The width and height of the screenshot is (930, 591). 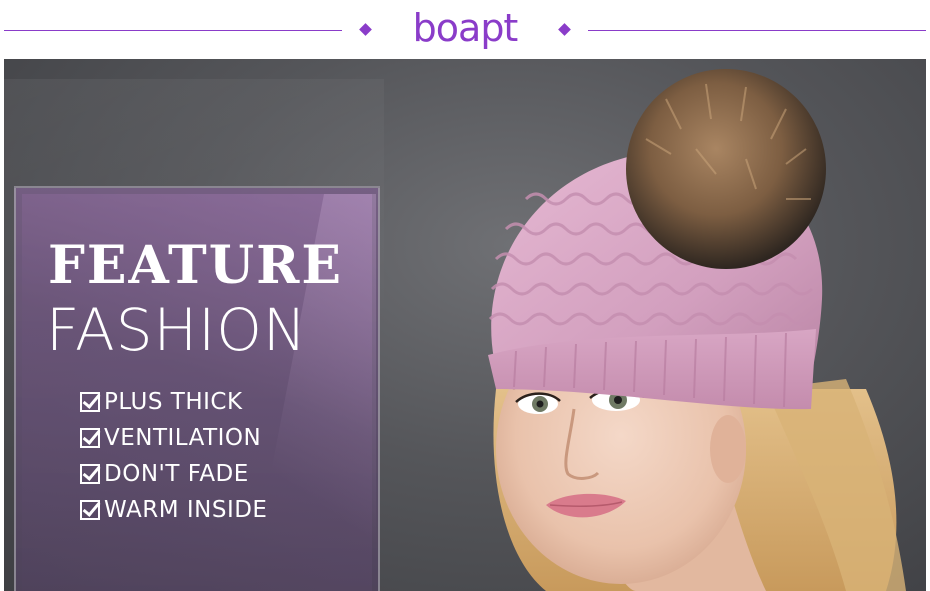 I want to click on pompom-shape, so click(x=726, y=169).